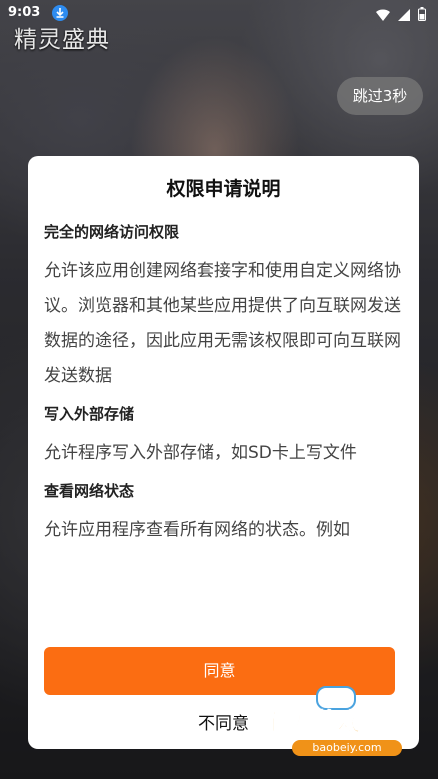 Image resolution: width=438 pixels, height=779 pixels. Describe the element at coordinates (404, 15) in the screenshot. I see `signal-icon` at that location.